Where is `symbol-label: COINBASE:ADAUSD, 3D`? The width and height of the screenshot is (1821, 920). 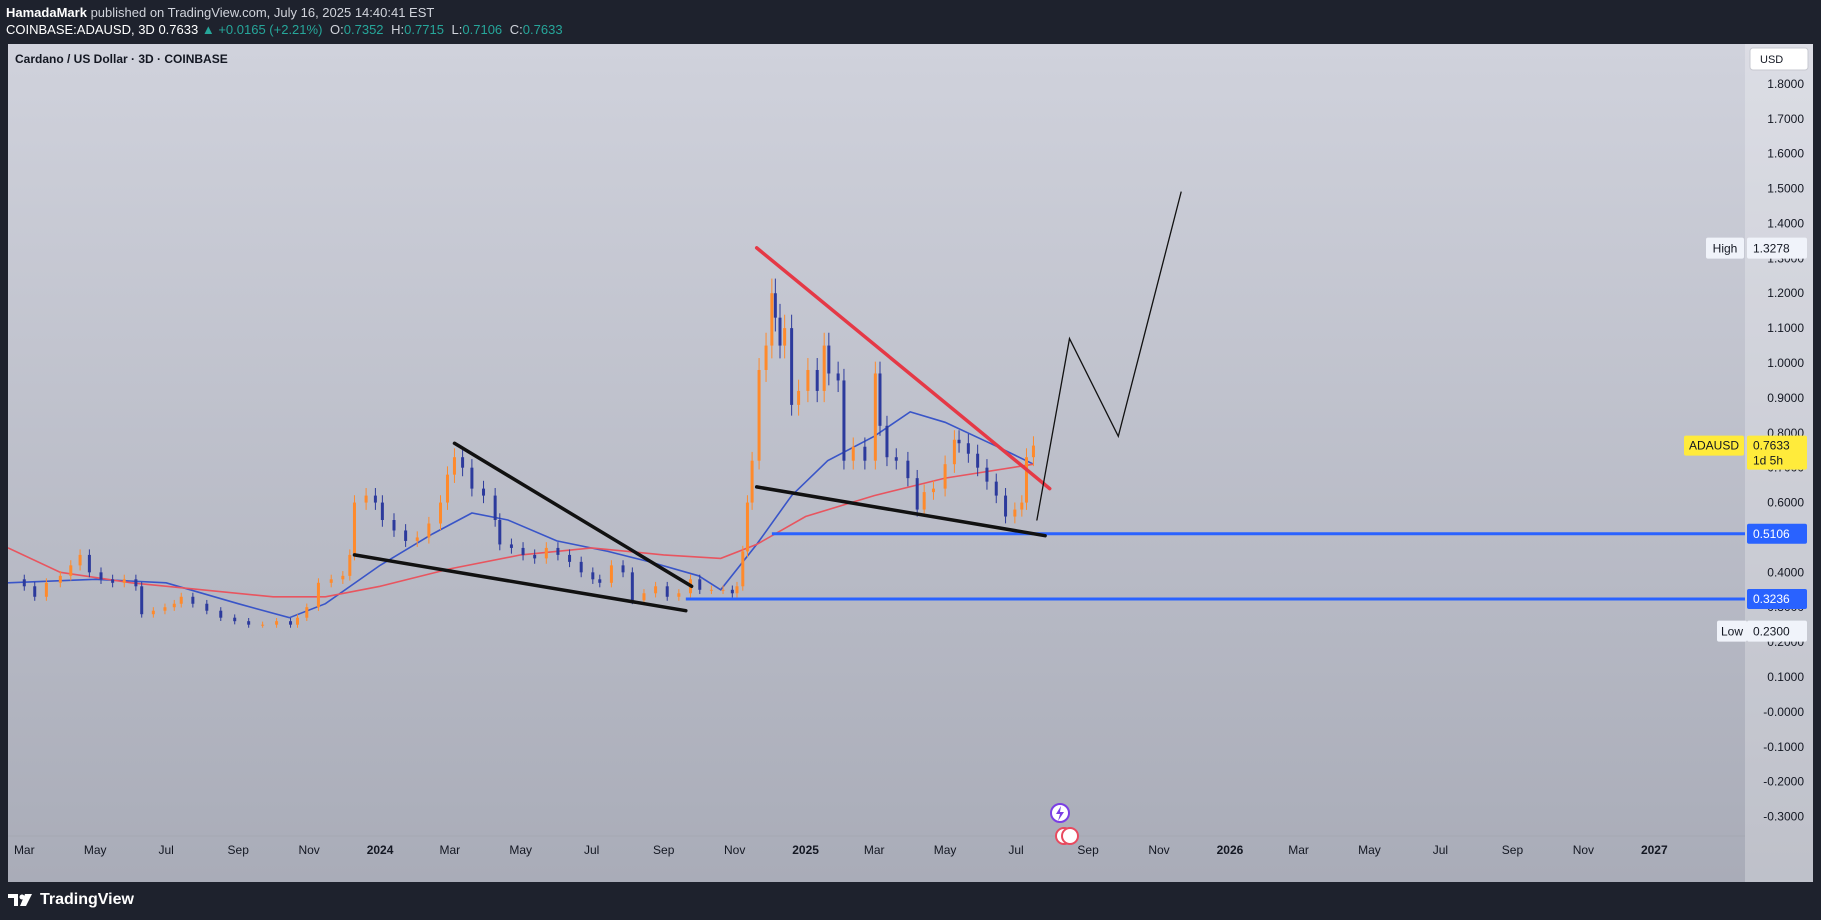
symbol-label: COINBASE:ADAUSD, 3D is located at coordinates (80, 29).